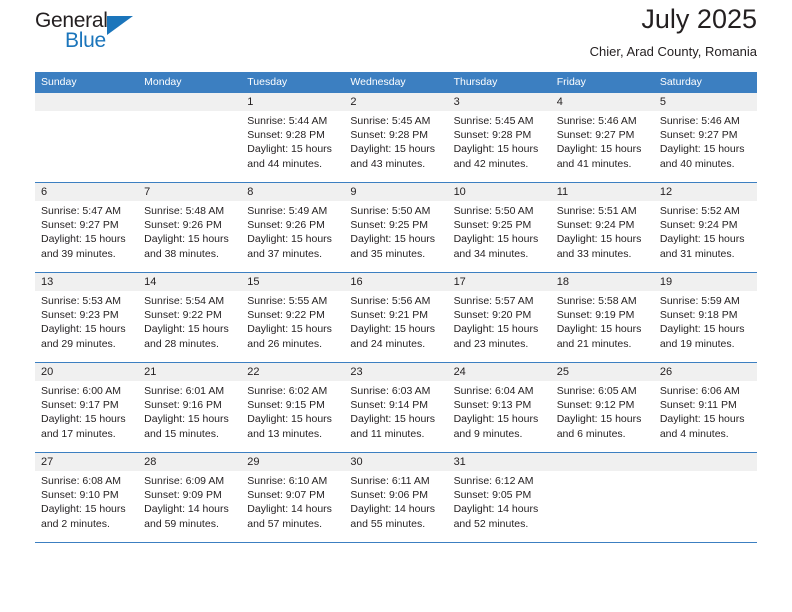 The width and height of the screenshot is (792, 612). Describe the element at coordinates (78, 253) in the screenshot. I see `daylight-text-line2: and 39 minutes.` at that location.